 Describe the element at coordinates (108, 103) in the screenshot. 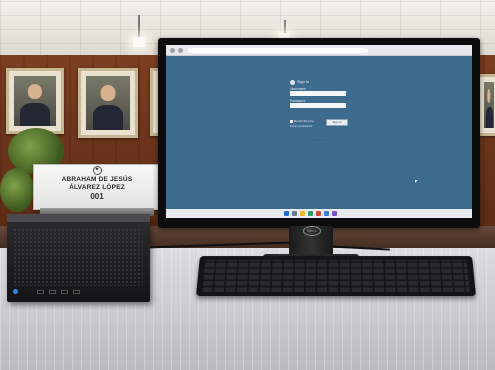

I see `portrait-center` at that location.